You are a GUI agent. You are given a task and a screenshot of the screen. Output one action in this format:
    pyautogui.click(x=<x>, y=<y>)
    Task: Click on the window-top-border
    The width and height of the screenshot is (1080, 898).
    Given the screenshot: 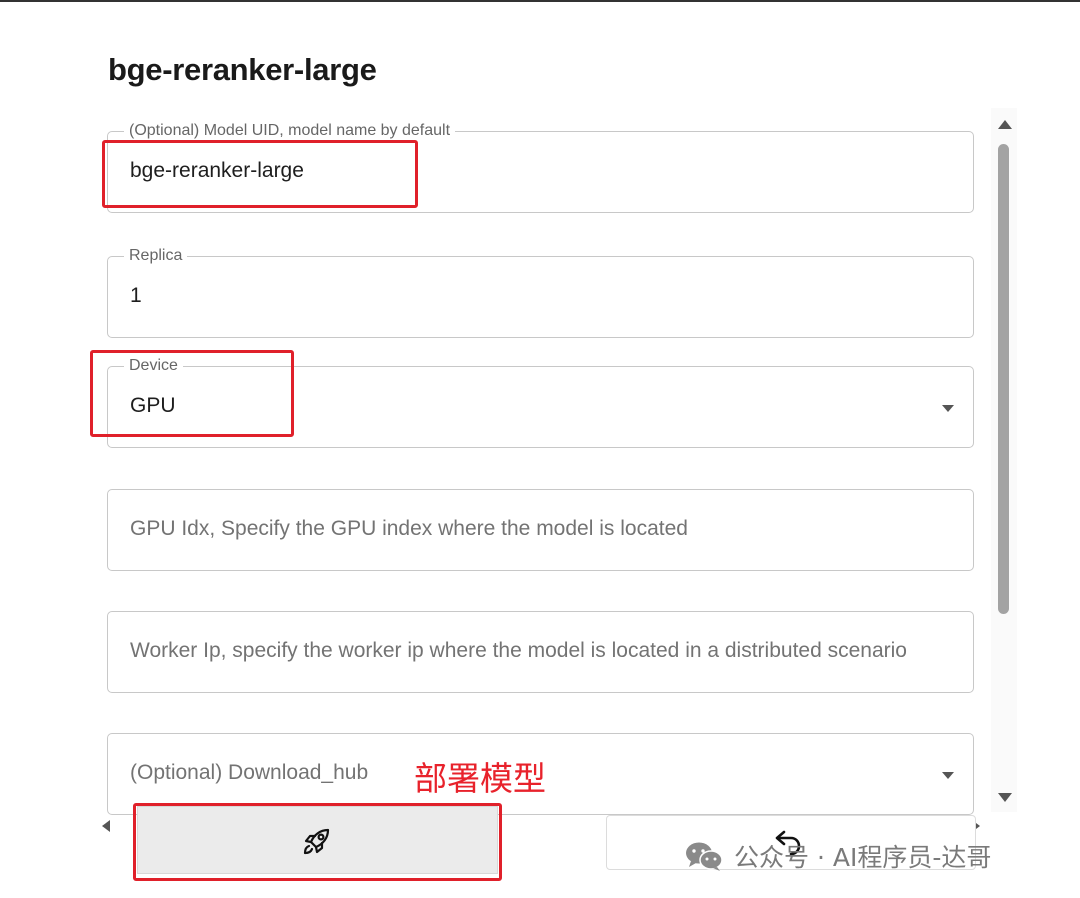 What is the action you would take?
    pyautogui.click(x=540, y=1)
    